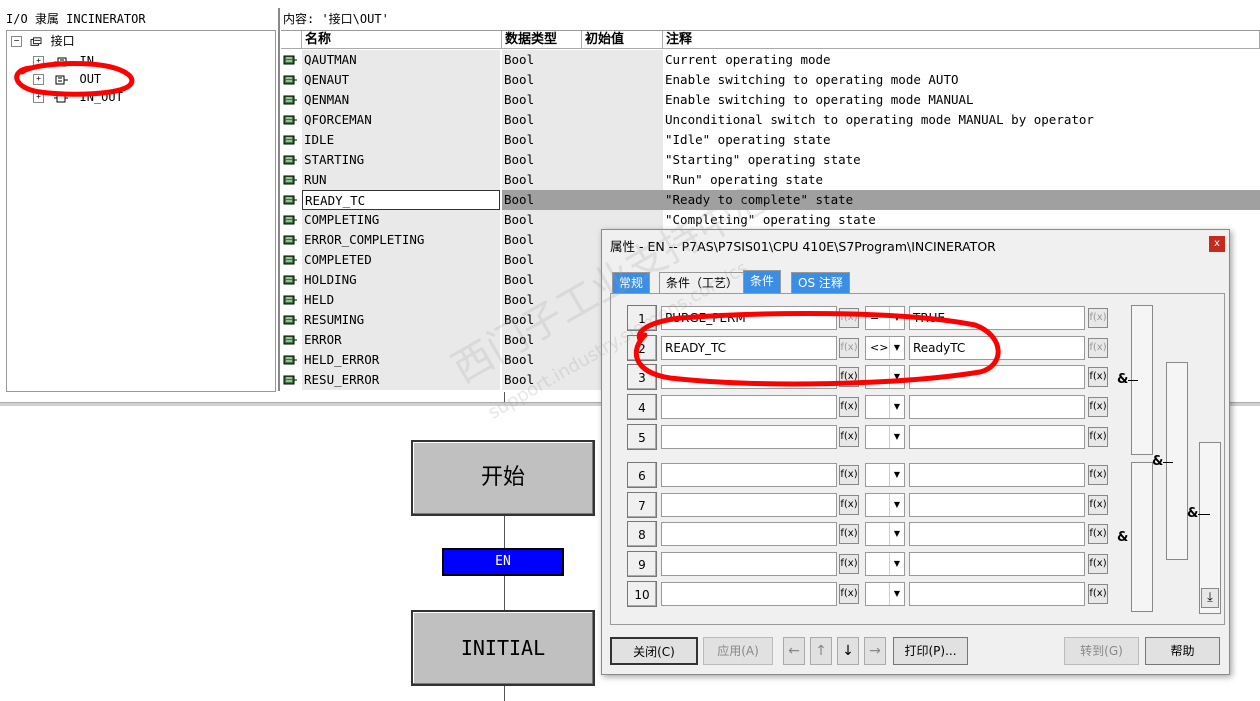 This screenshot has height=701, width=1260. Describe the element at coordinates (642, 407) in the screenshot. I see `condition-row-number: 4` at that location.